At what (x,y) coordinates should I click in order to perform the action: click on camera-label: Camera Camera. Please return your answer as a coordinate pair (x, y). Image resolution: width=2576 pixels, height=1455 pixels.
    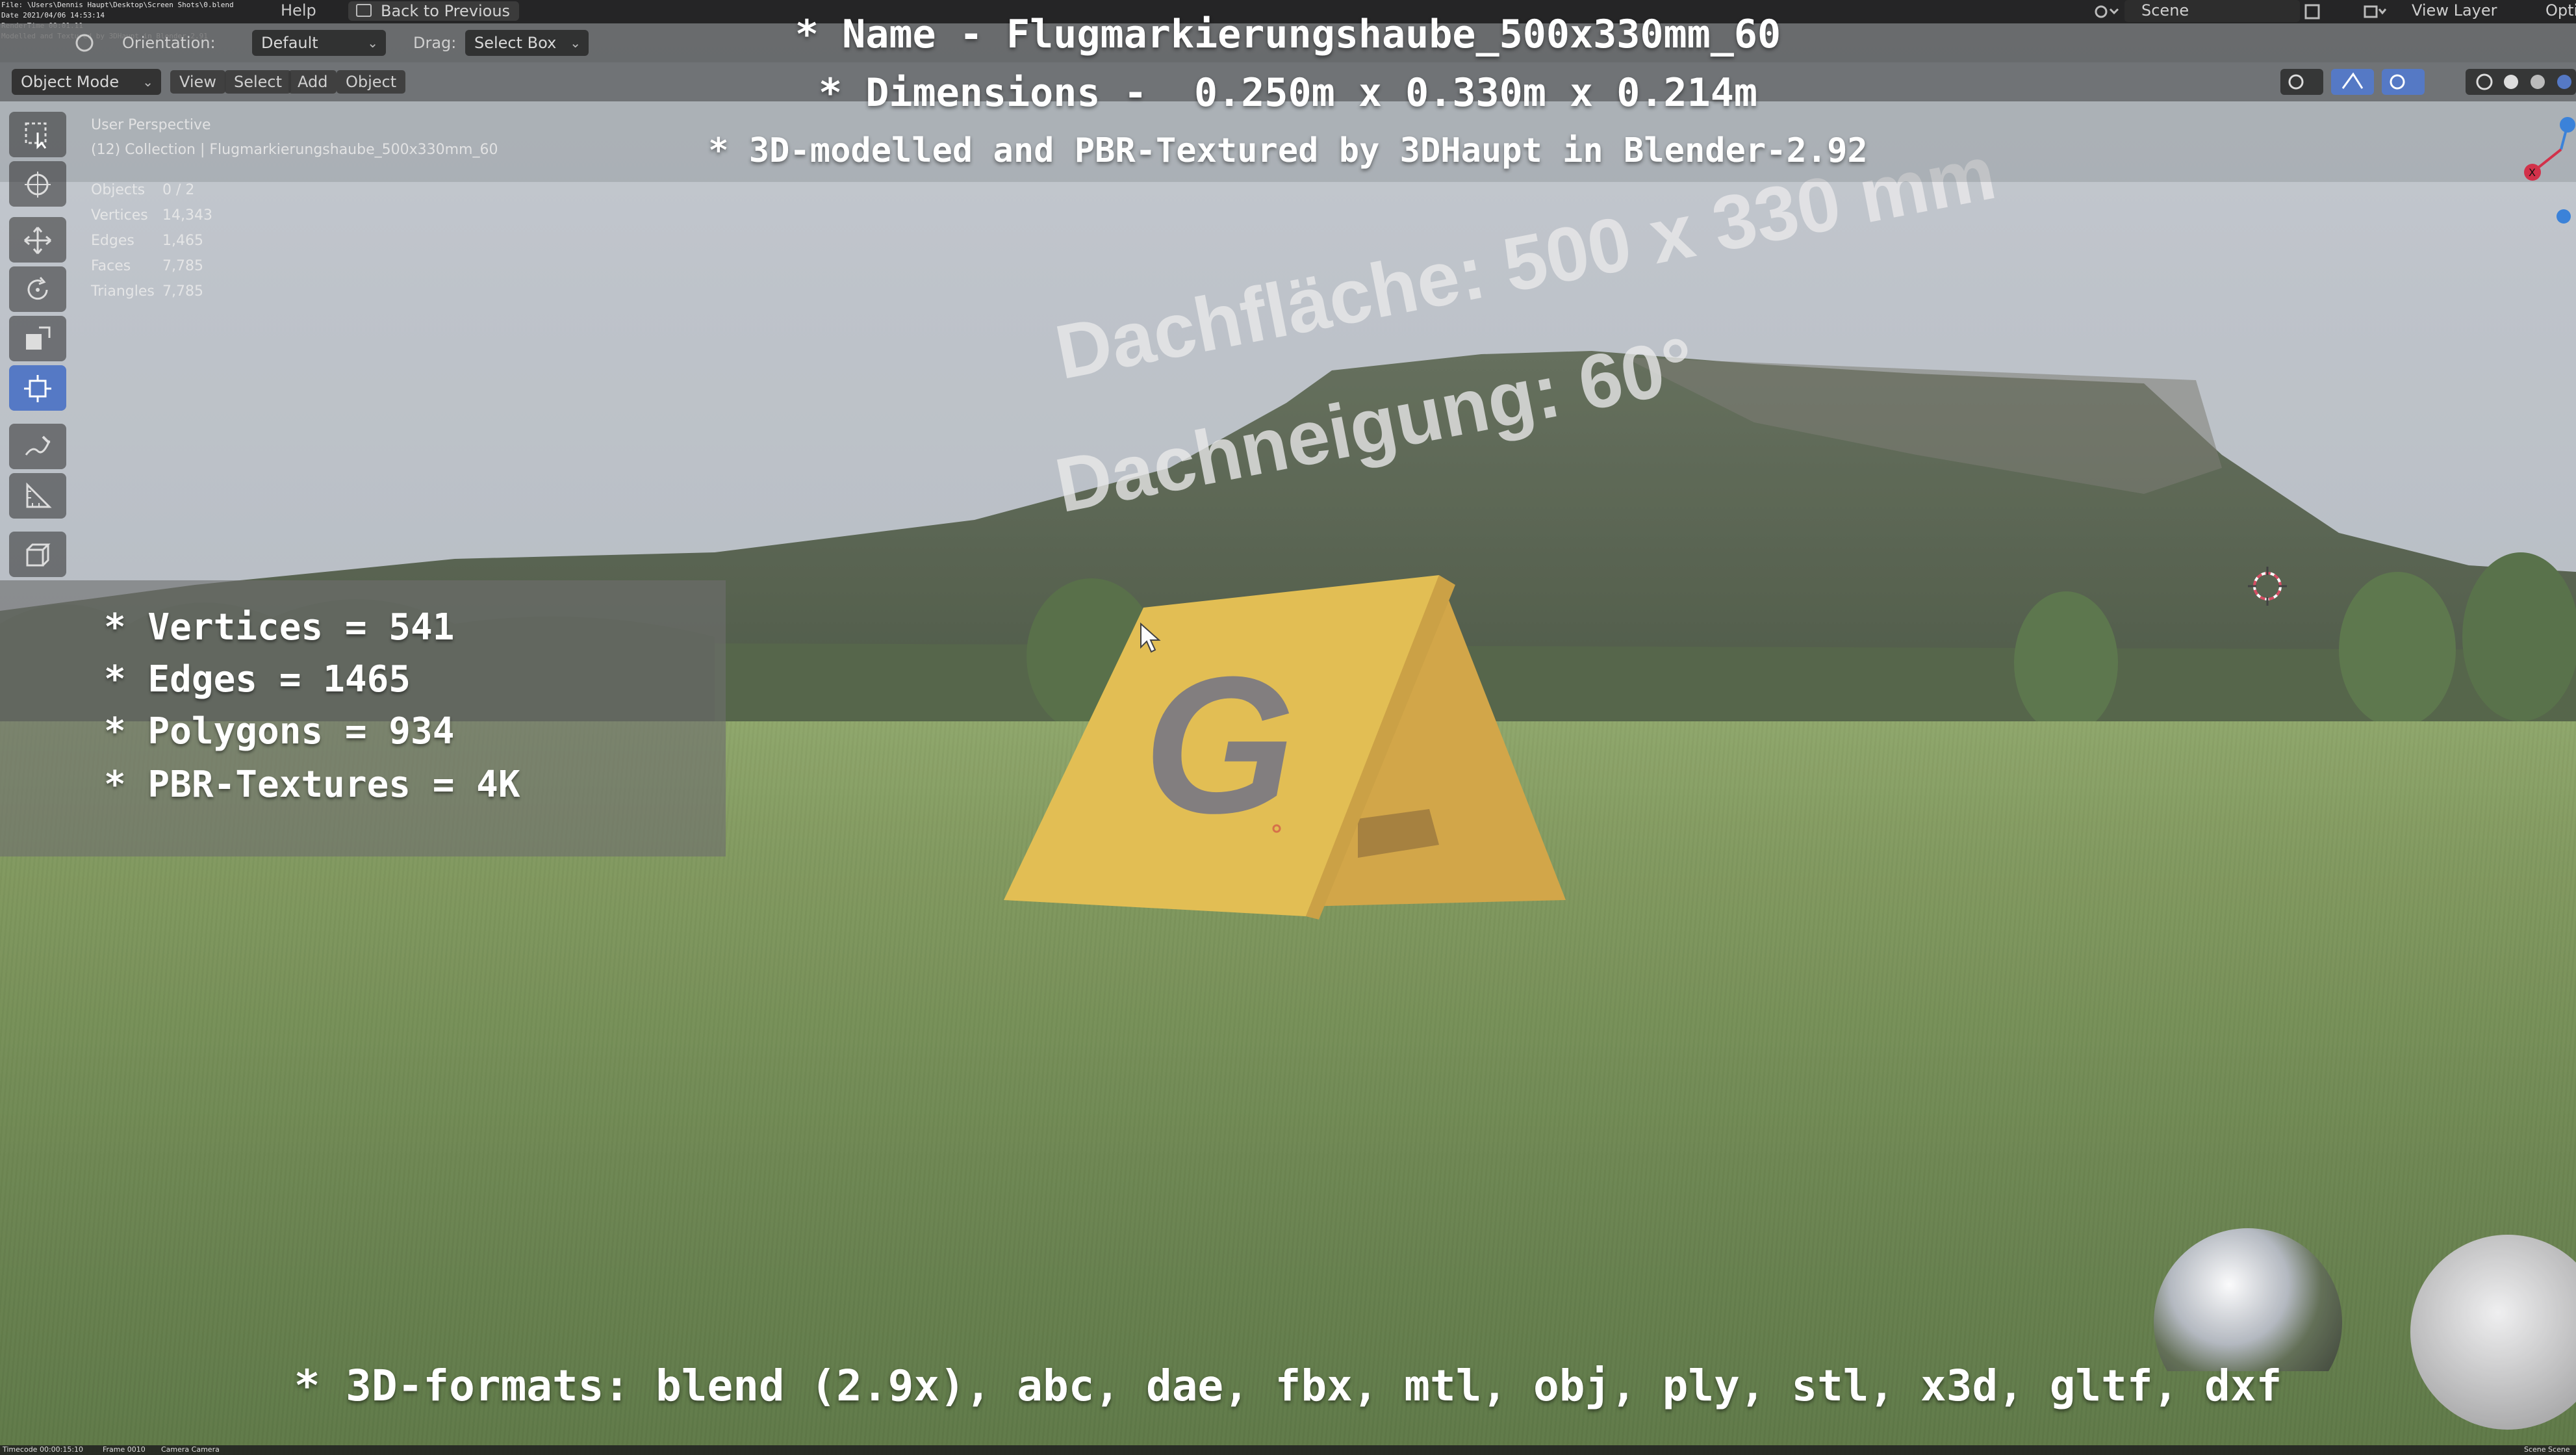
    Looking at the image, I should click on (190, 1450).